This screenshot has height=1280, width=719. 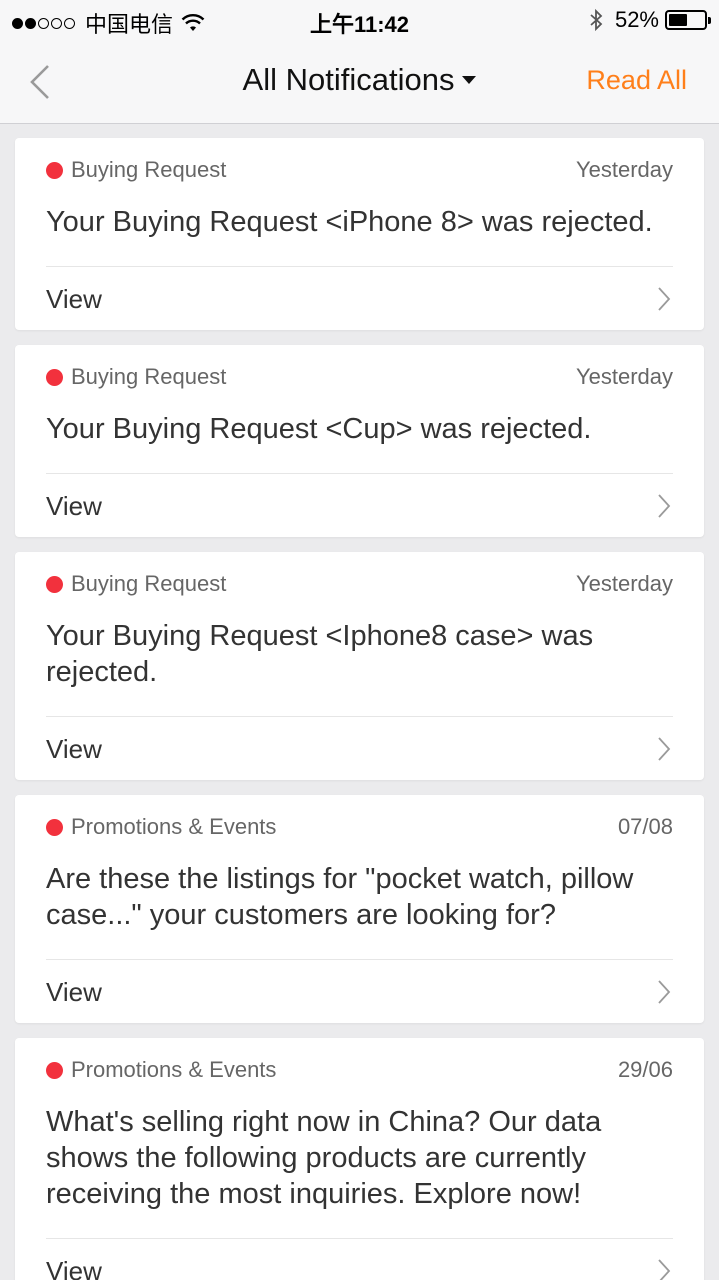 I want to click on notification-header: Promotions & Events 29/06, so click(x=359, y=1071).